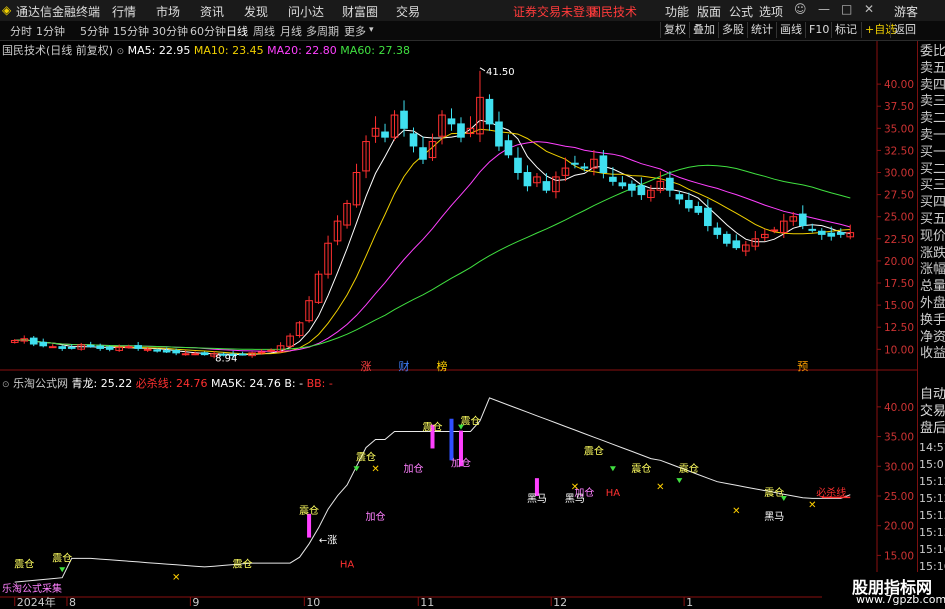  I want to click on biaoji-button: 标记, so click(845, 30).